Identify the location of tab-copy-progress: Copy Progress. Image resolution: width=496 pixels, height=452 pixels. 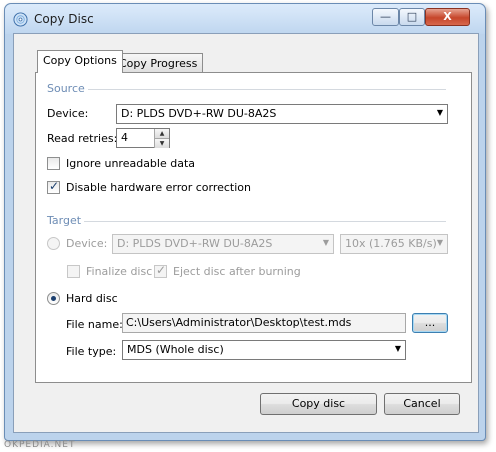
(158, 63).